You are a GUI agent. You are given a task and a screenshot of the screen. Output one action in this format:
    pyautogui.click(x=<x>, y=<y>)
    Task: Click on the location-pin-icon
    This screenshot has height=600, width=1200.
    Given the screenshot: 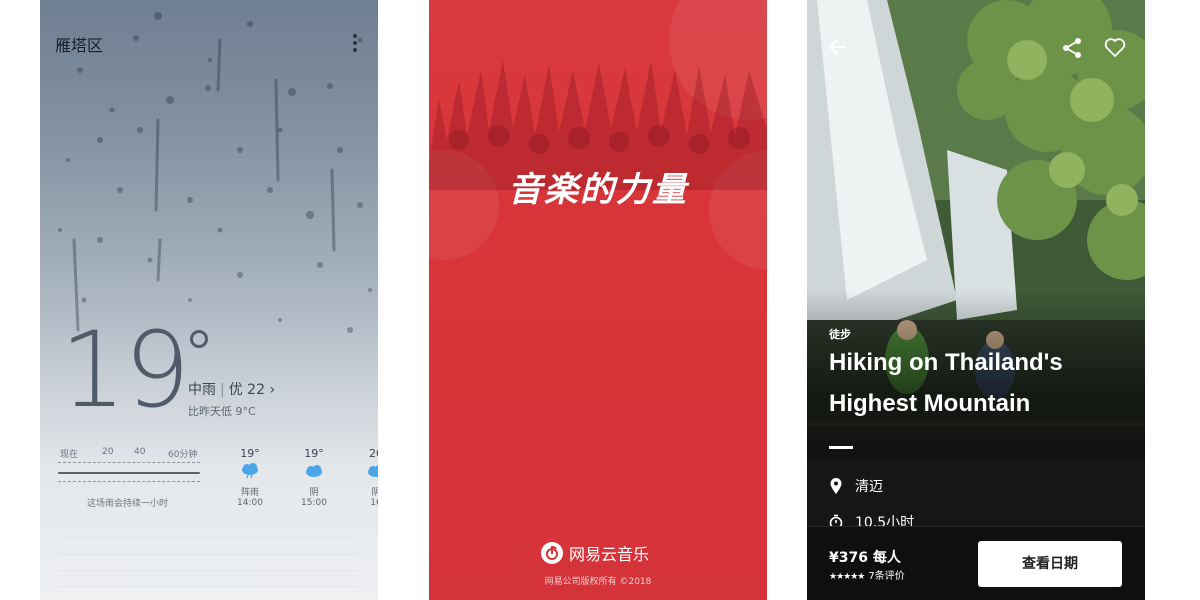 What is the action you would take?
    pyautogui.click(x=836, y=486)
    